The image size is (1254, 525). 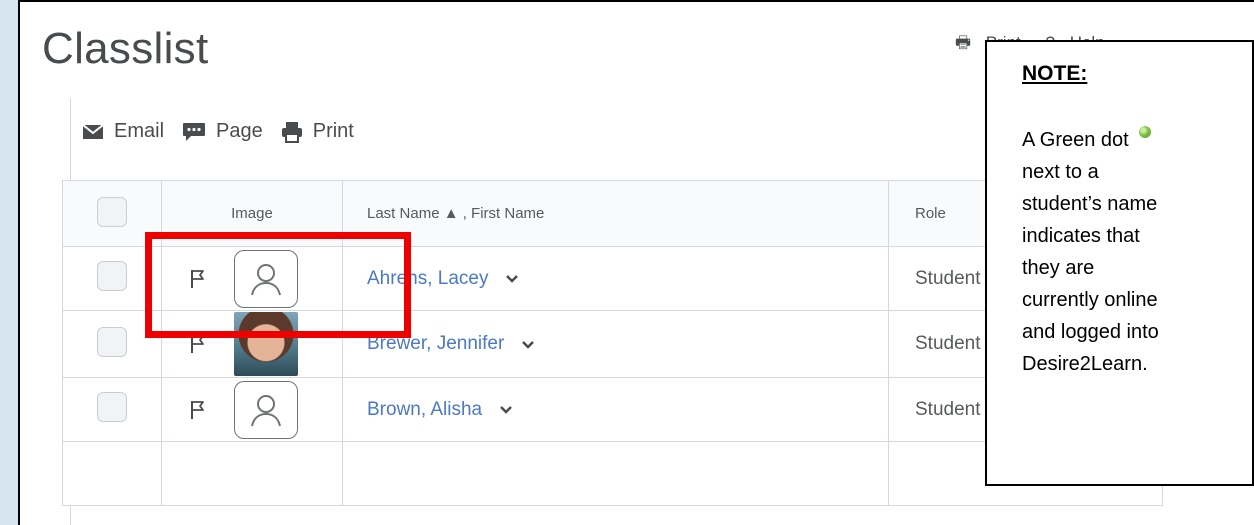 What do you see at coordinates (1090, 300) in the screenshot?
I see `note-line: currently online` at bounding box center [1090, 300].